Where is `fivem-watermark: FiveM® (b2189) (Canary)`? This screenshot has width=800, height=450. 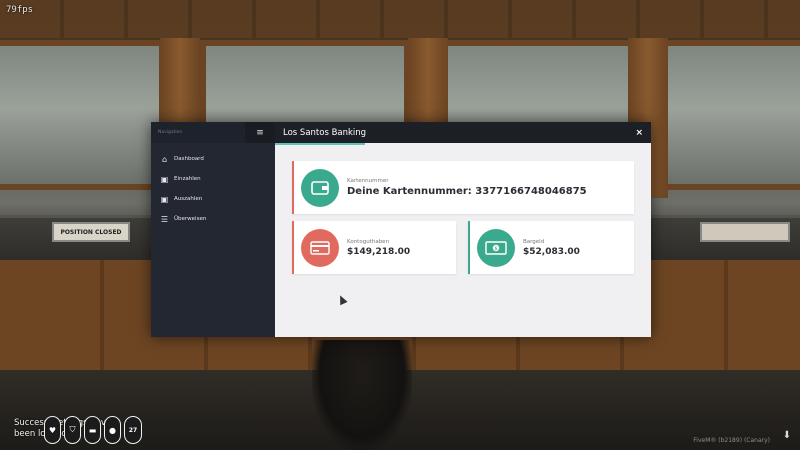
fivem-watermark: FiveM® (b2189) (Canary) is located at coordinates (731, 440).